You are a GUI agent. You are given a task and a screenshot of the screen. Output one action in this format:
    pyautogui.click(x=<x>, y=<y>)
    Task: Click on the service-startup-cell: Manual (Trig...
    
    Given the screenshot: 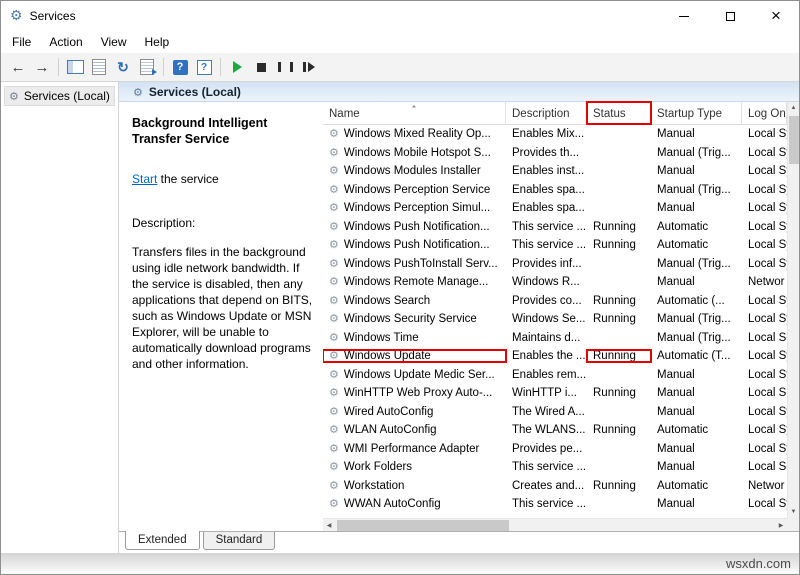 What is the action you would take?
    pyautogui.click(x=694, y=189)
    